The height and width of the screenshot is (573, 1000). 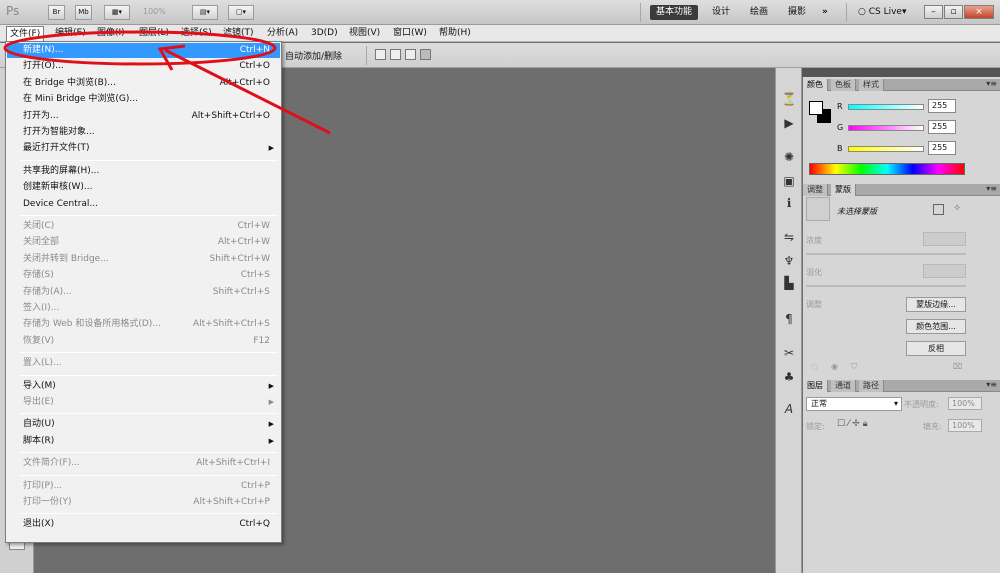 What do you see at coordinates (789, 353) in the screenshot?
I see `tool-presets-icon: ✂` at bounding box center [789, 353].